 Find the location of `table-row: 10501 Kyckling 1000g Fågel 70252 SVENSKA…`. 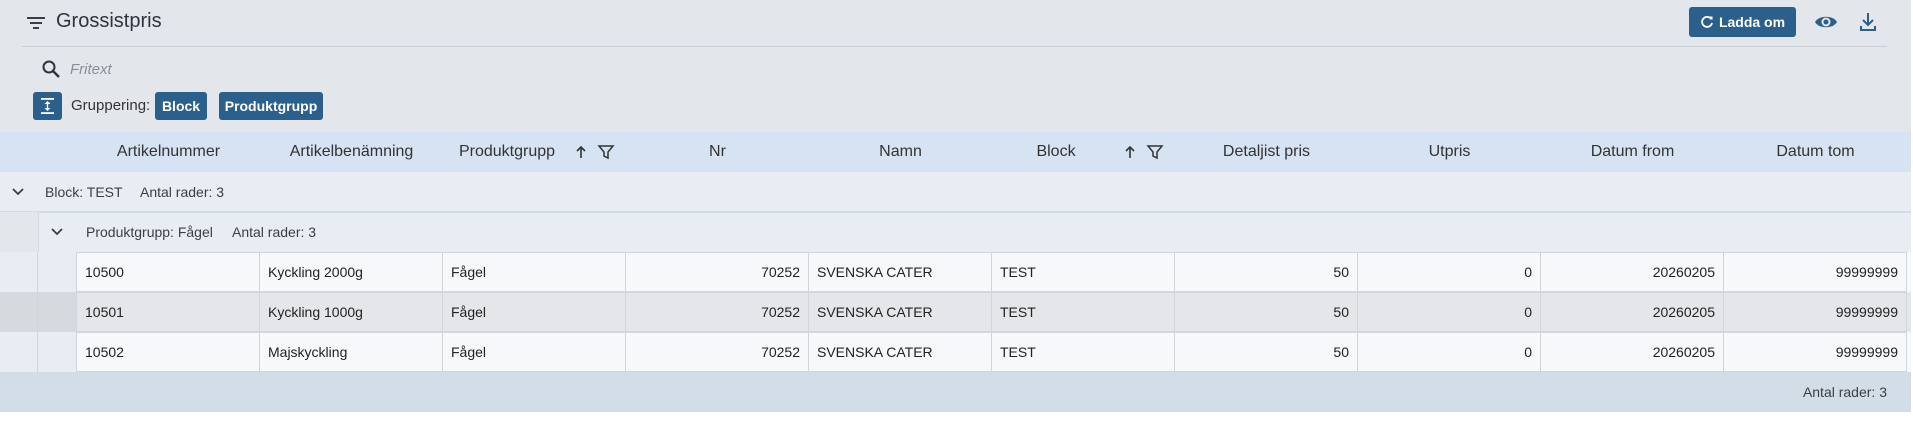

table-row: 10501 Kyckling 1000g Fågel 70252 SVENSKA… is located at coordinates (955, 312).